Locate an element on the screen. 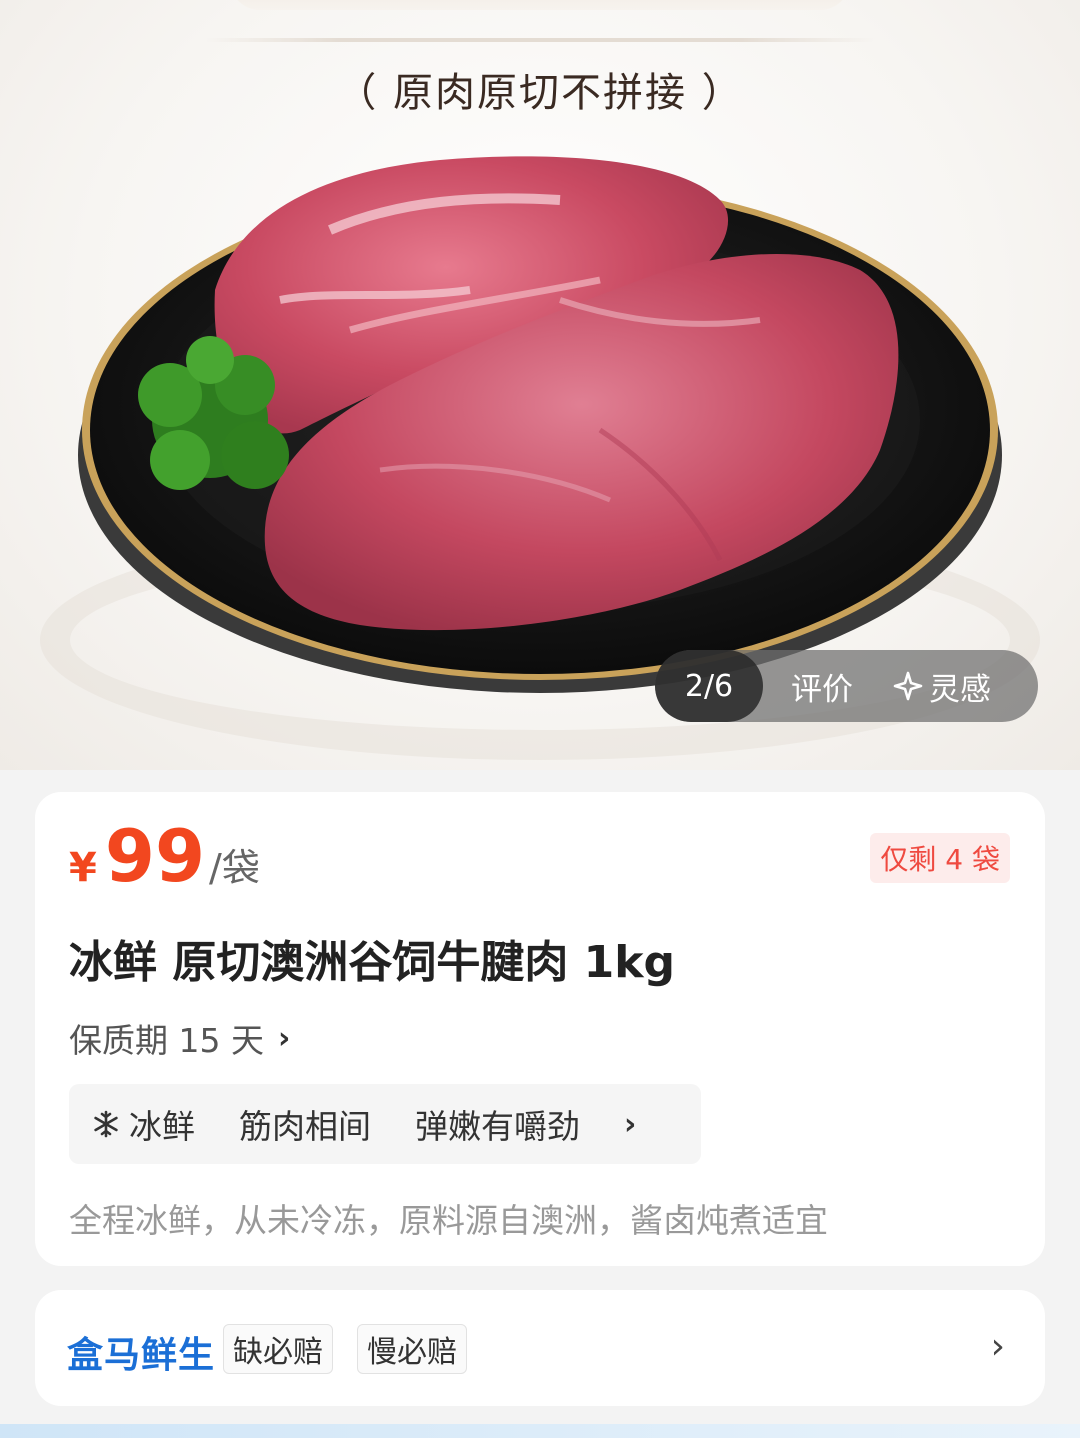  tag-label: 弹嫩有嚼劲 is located at coordinates (497, 1126).